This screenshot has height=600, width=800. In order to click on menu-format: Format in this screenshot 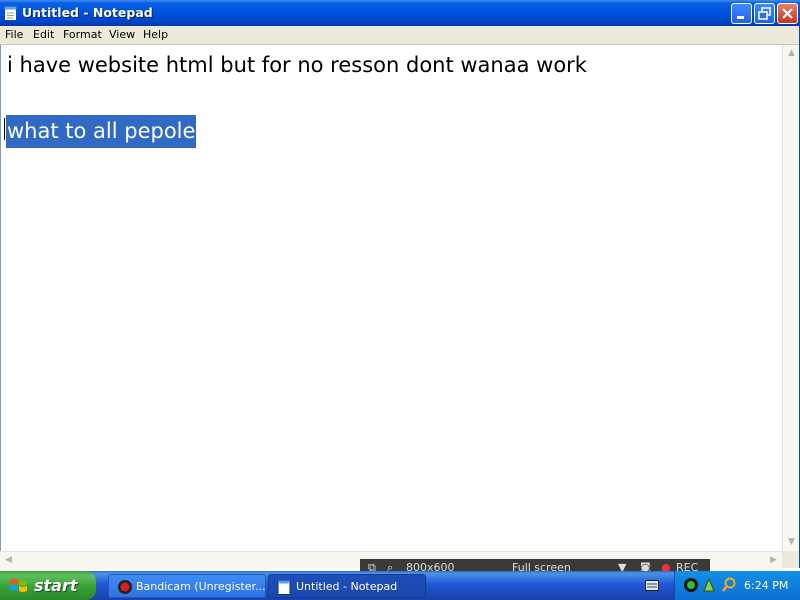, I will do `click(82, 34)`.